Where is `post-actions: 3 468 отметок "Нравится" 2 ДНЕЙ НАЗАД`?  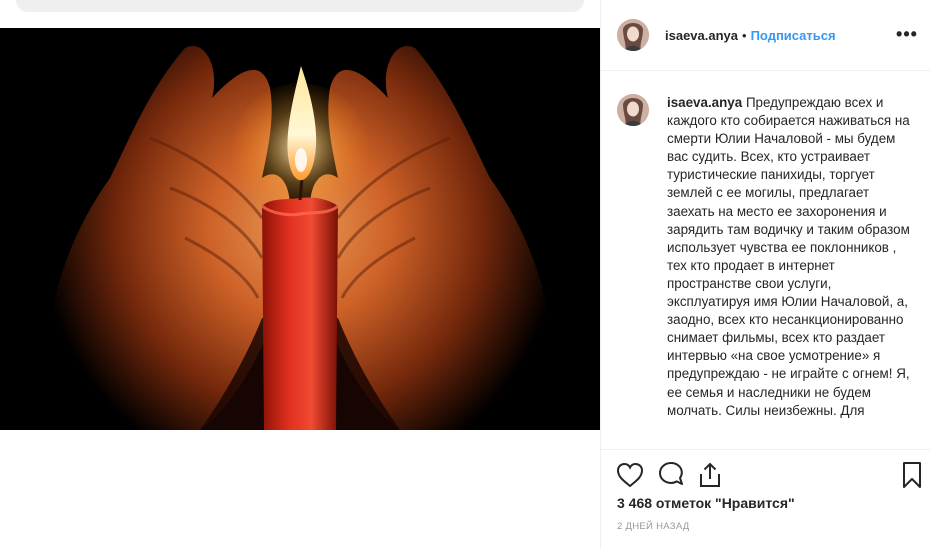
post-actions: 3 468 отметок "Нравится" 2 ДНЕЙ НАЗАД is located at coordinates (765, 499).